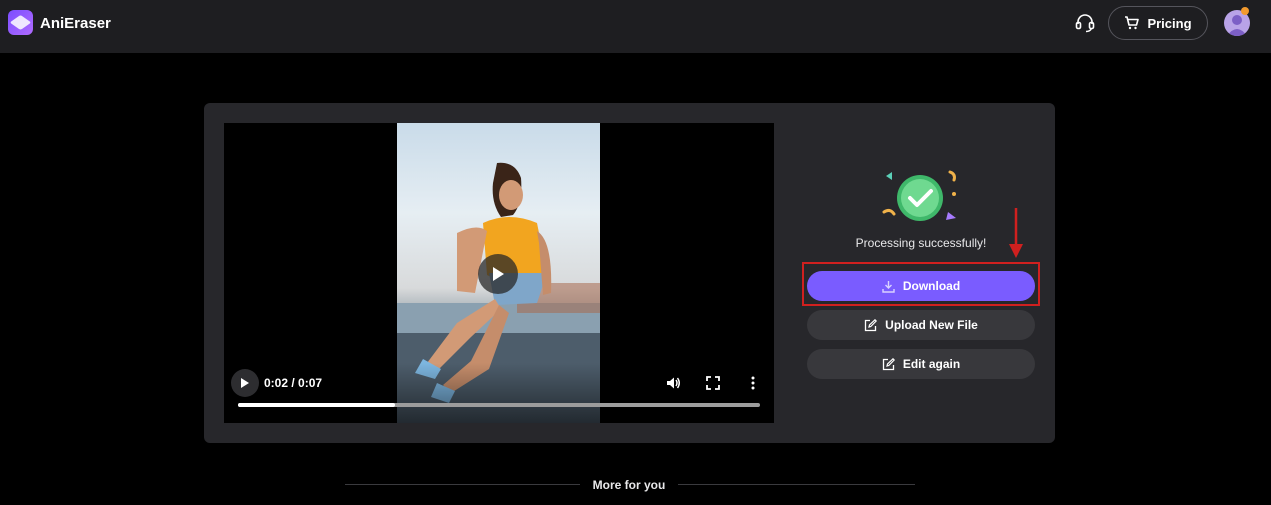 This screenshot has width=1271, height=505. Describe the element at coordinates (1132, 23) in the screenshot. I see `cart-icon` at that location.